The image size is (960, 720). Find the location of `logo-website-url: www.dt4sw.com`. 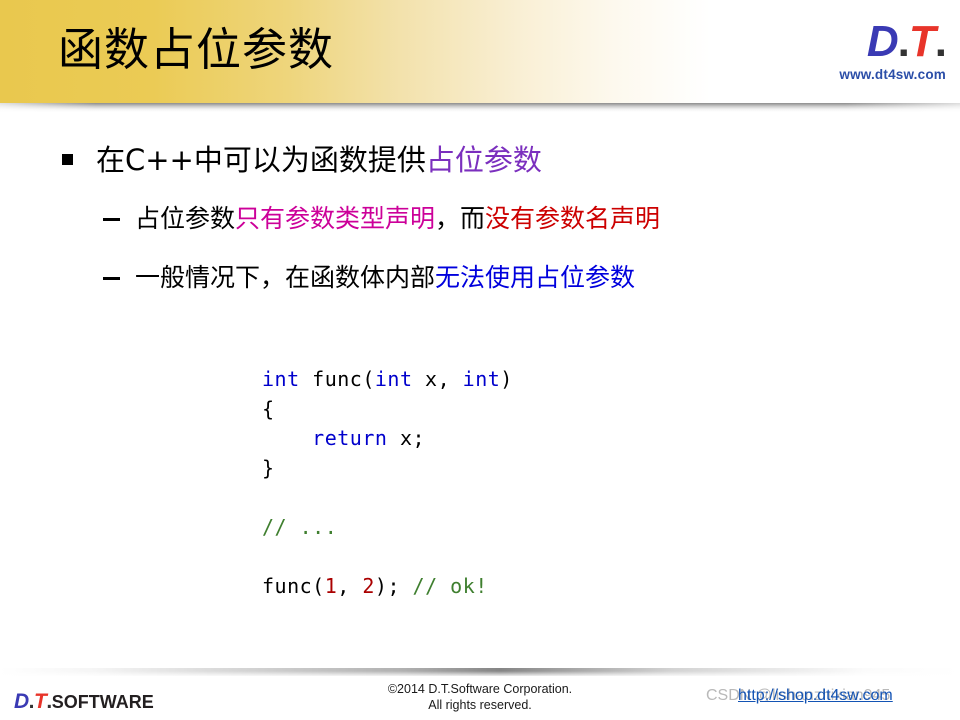

logo-website-url: www.dt4sw.com is located at coordinates (892, 74).